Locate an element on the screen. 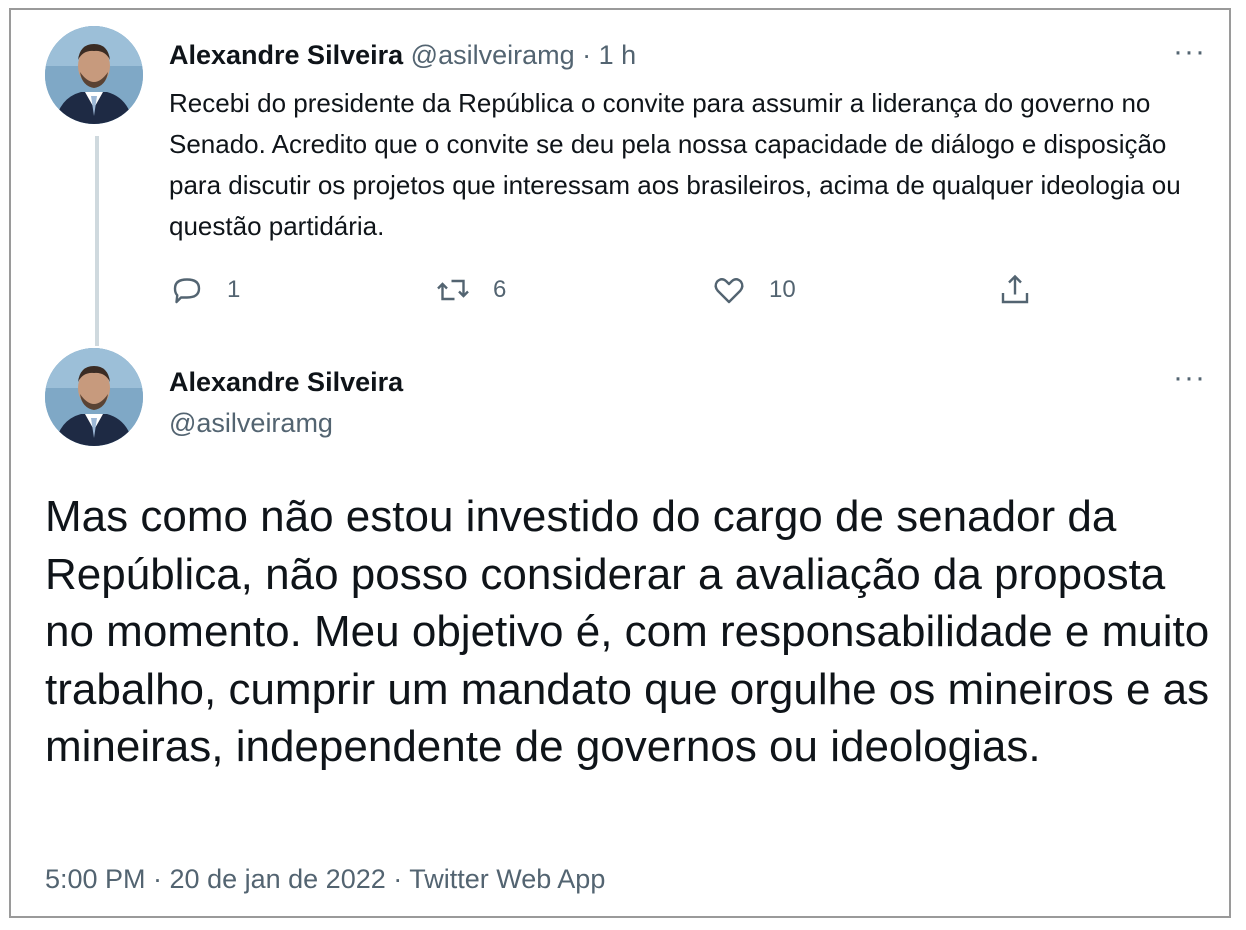 This screenshot has height=930, width=1246. like-count: 10 is located at coordinates (782, 289).